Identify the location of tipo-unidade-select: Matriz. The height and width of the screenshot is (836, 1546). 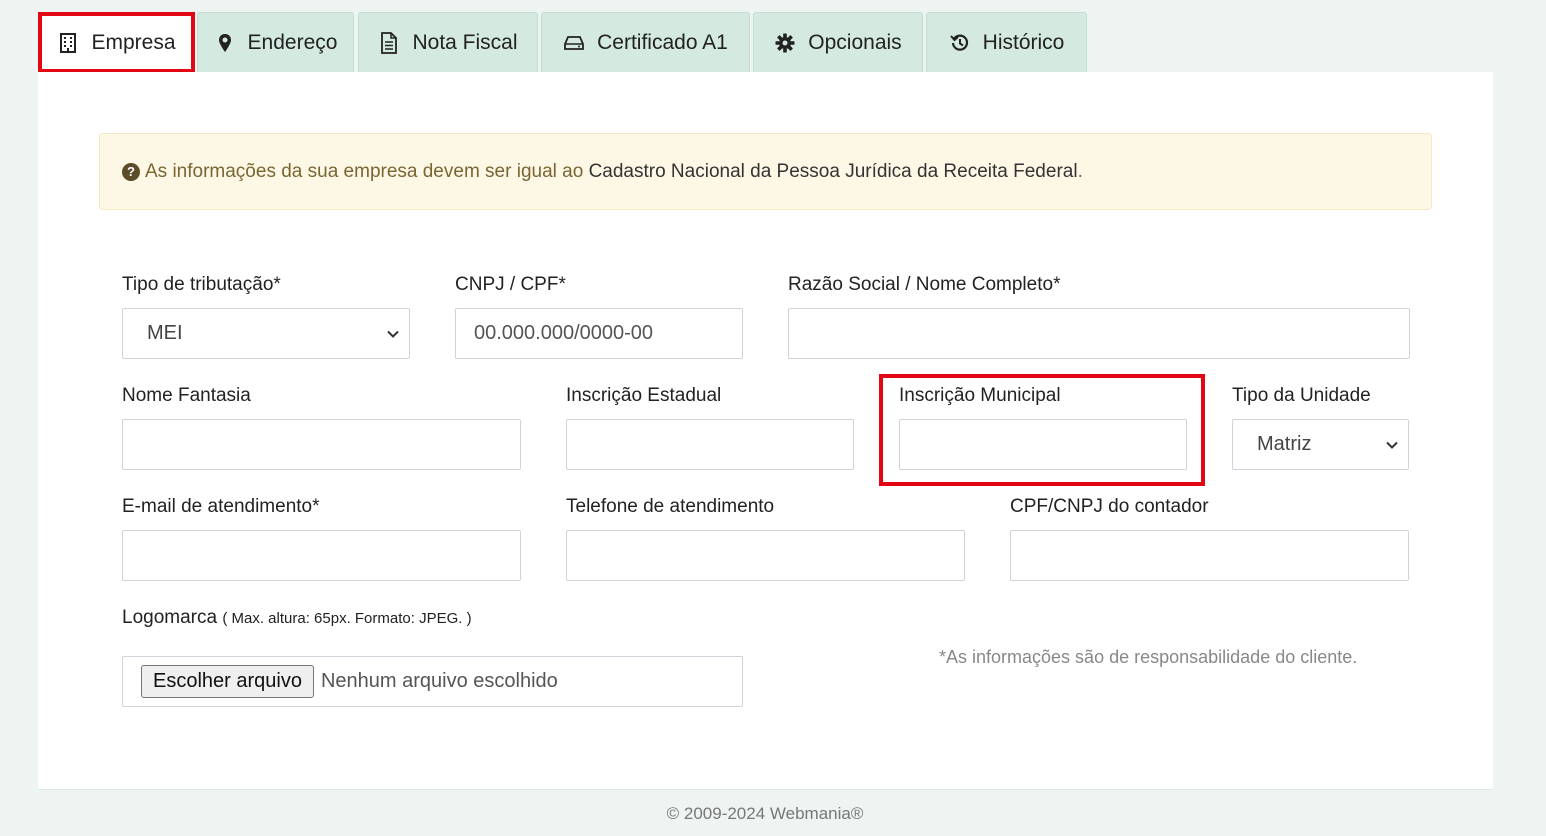
(1320, 444).